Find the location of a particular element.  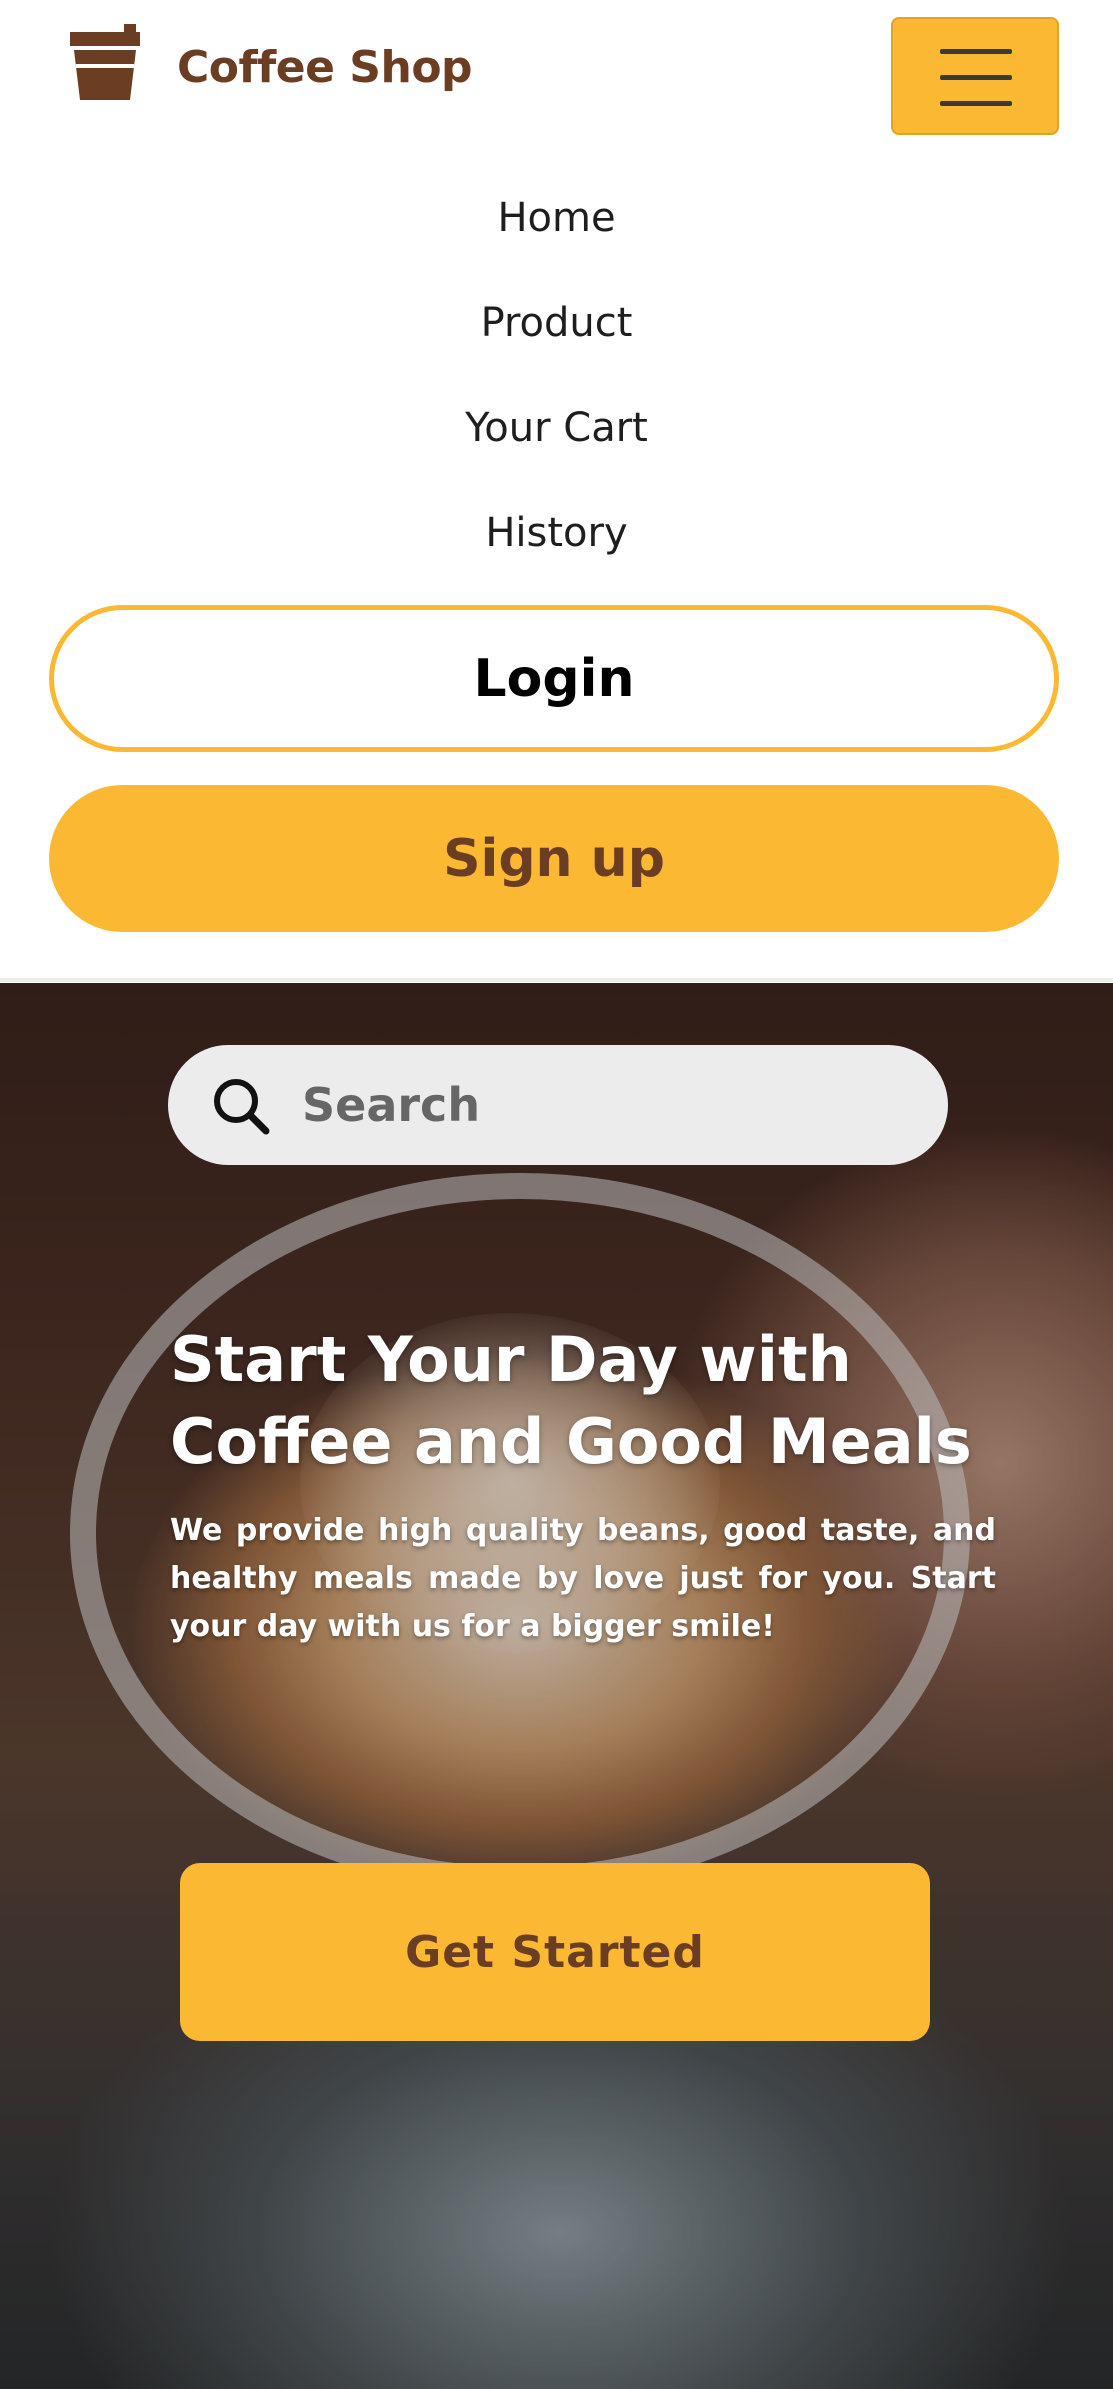

get-started-button: Get Started is located at coordinates (555, 1952).